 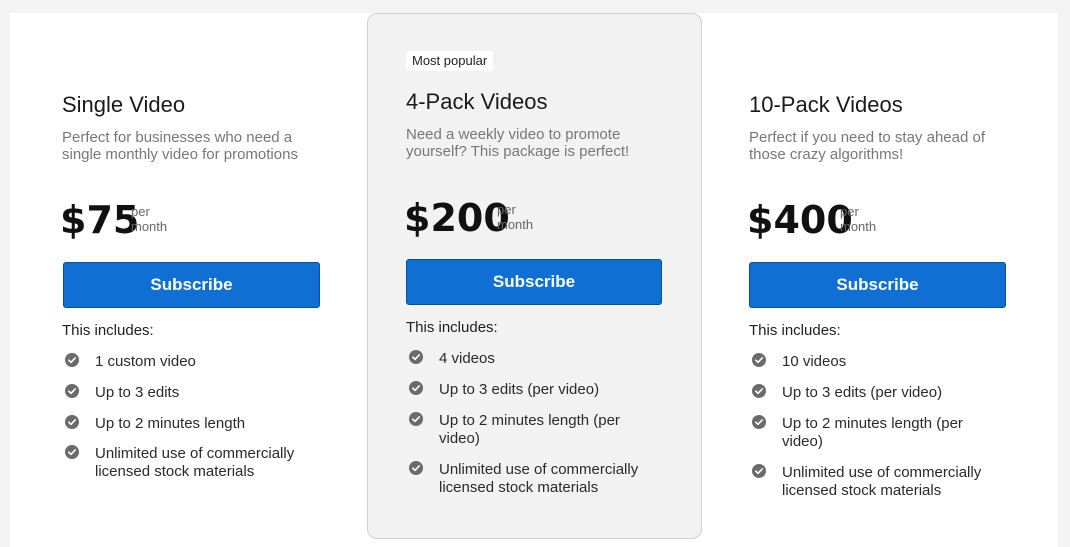 I want to click on feature-item: 4 videos, so click(x=529, y=359).